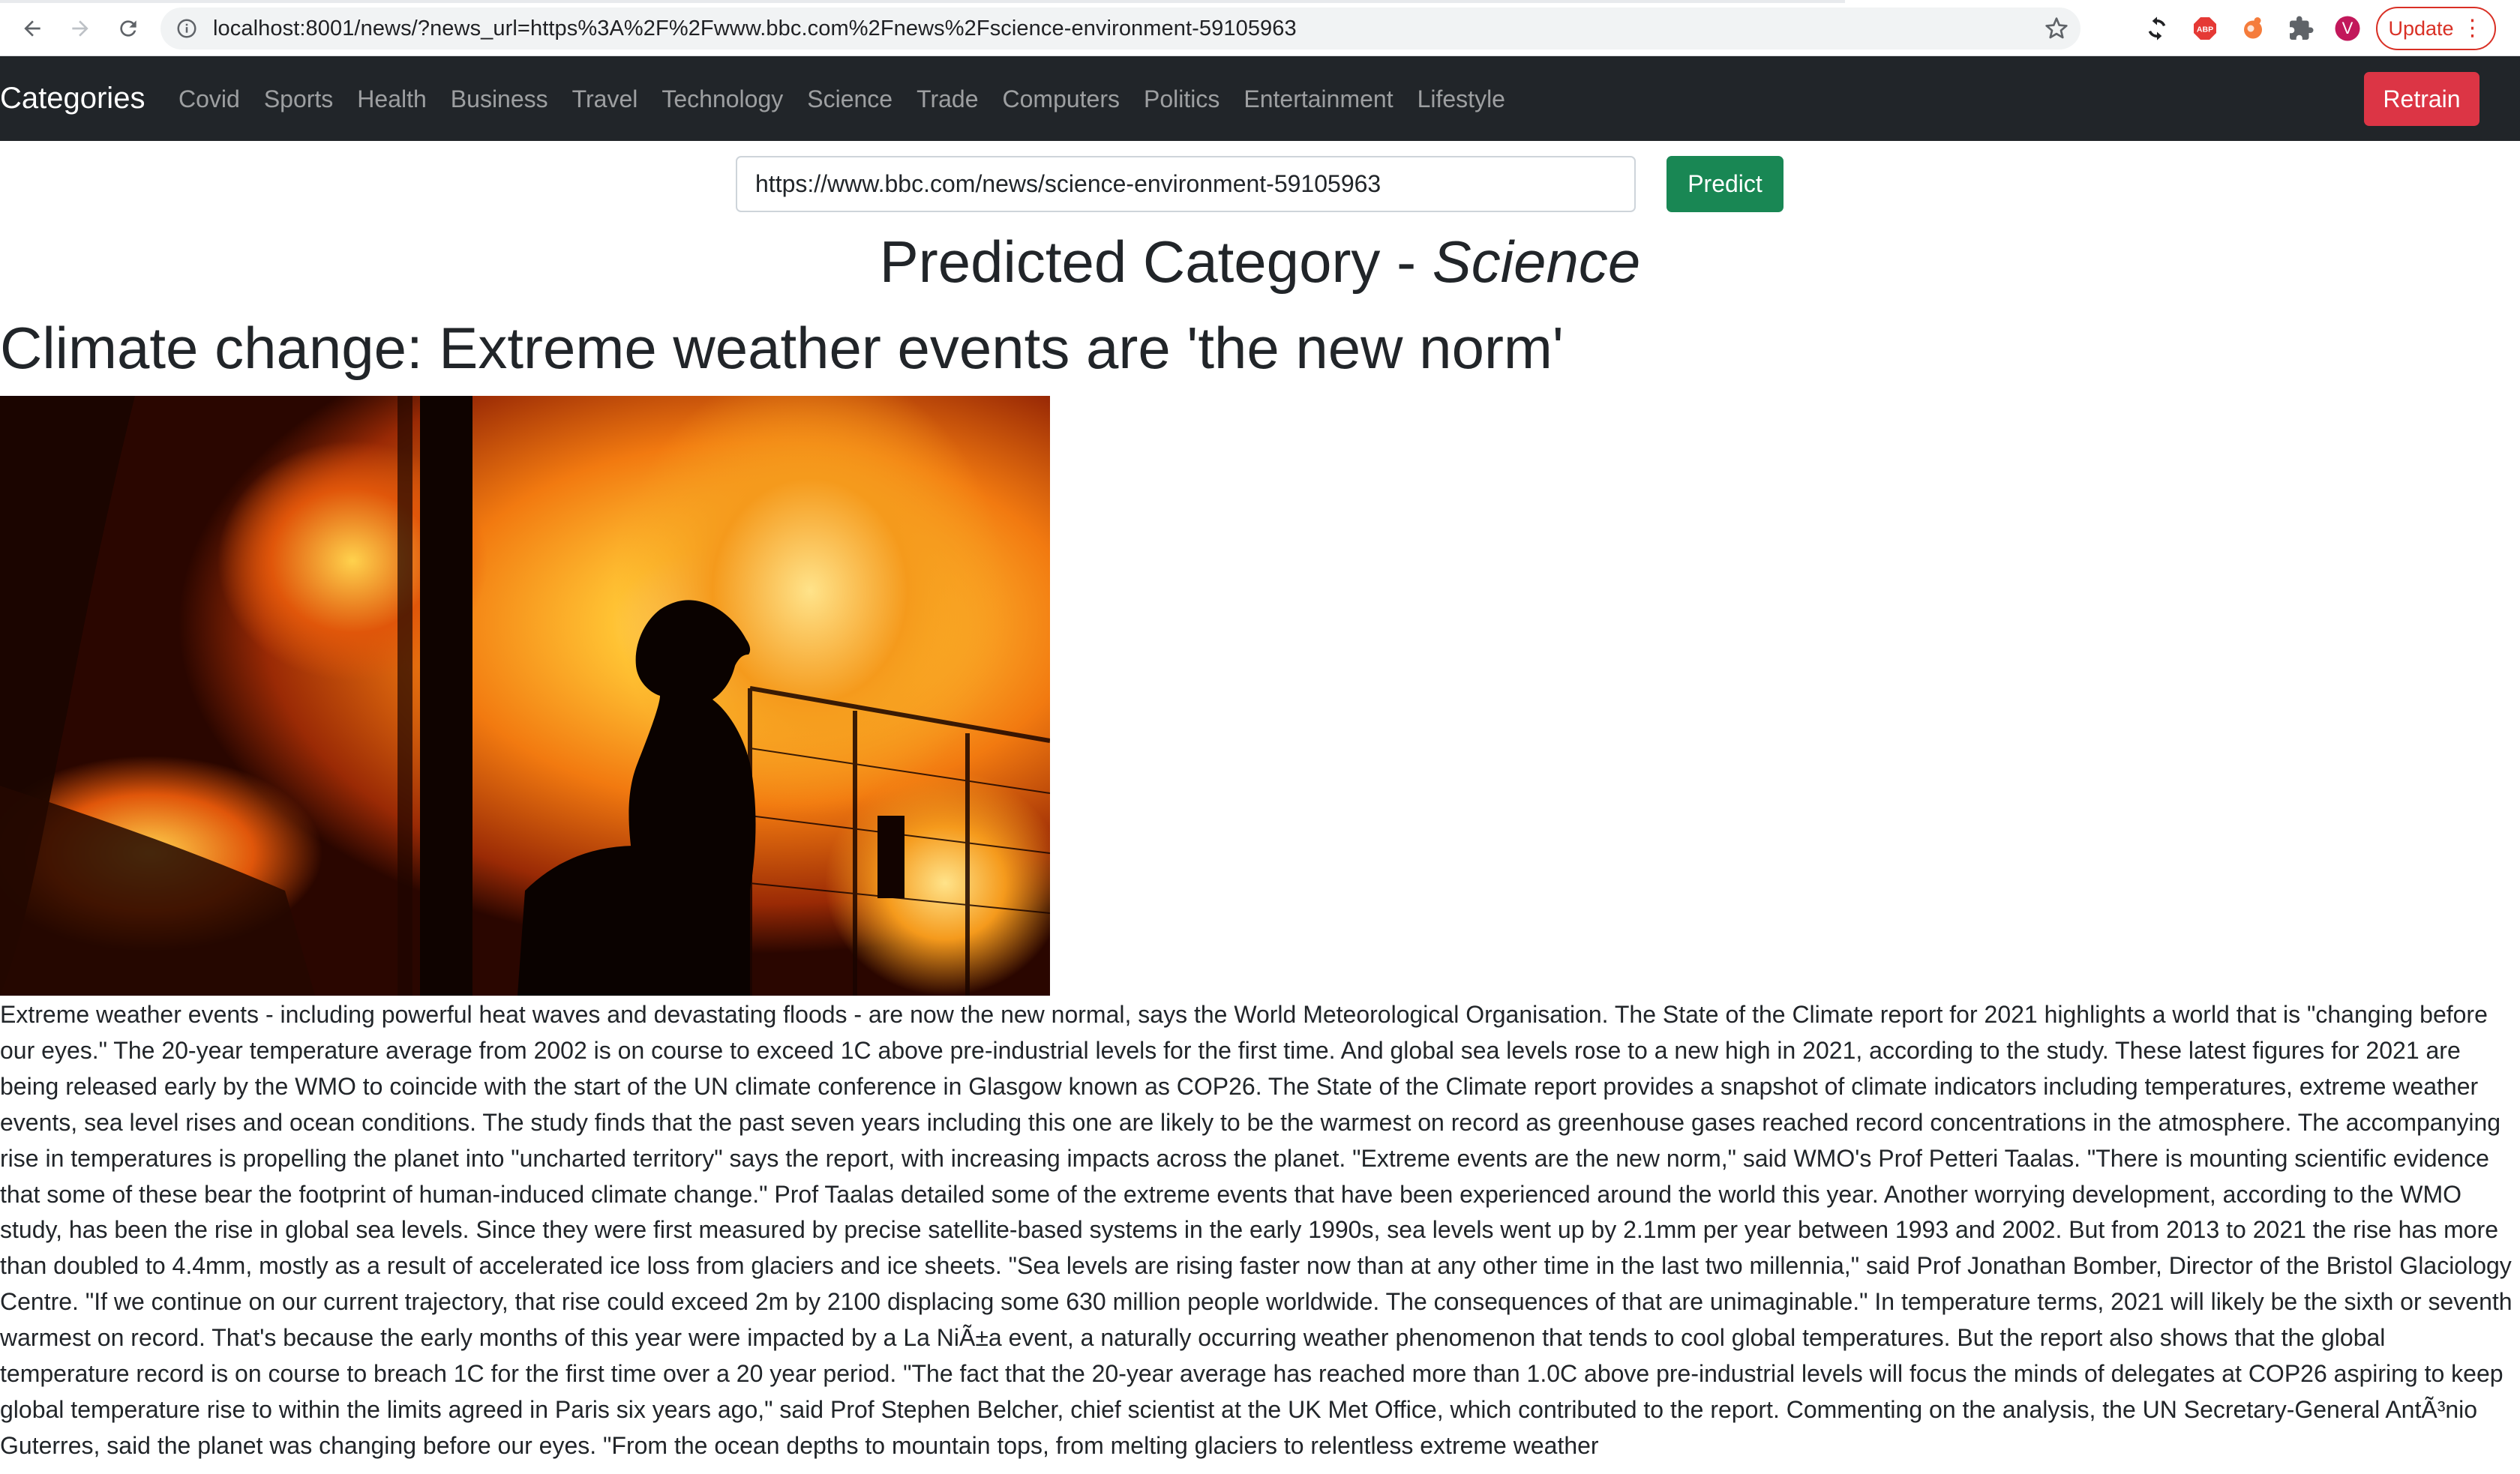  I want to click on avatar-initial: V, so click(2348, 28).